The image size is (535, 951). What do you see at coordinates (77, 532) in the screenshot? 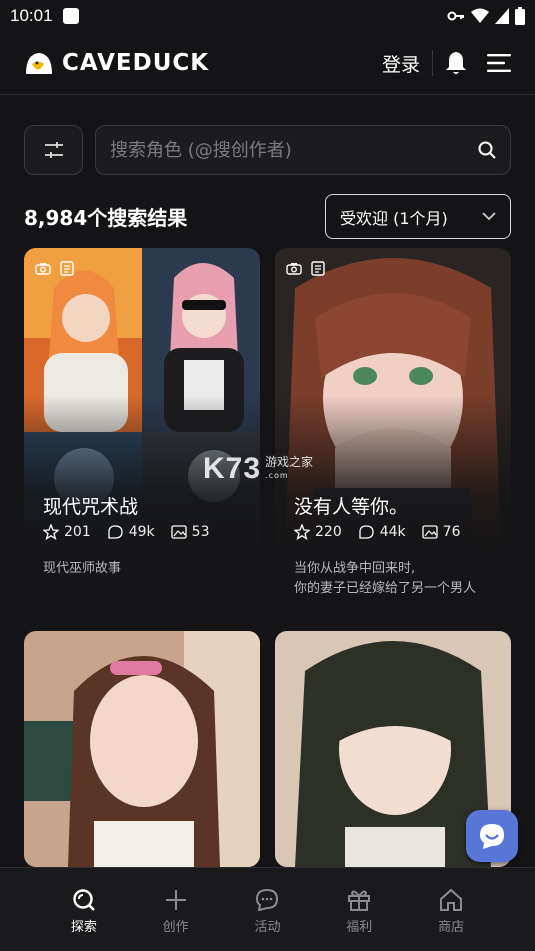
I see `likes-count: 201` at bounding box center [77, 532].